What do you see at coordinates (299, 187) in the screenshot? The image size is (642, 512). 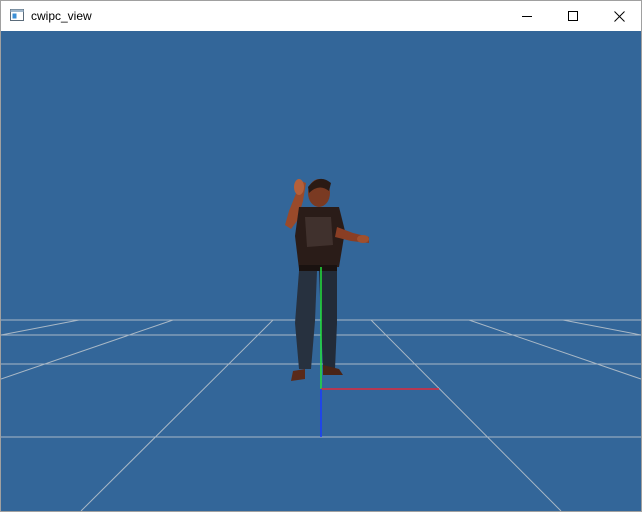 I see `person-hand-raised` at bounding box center [299, 187].